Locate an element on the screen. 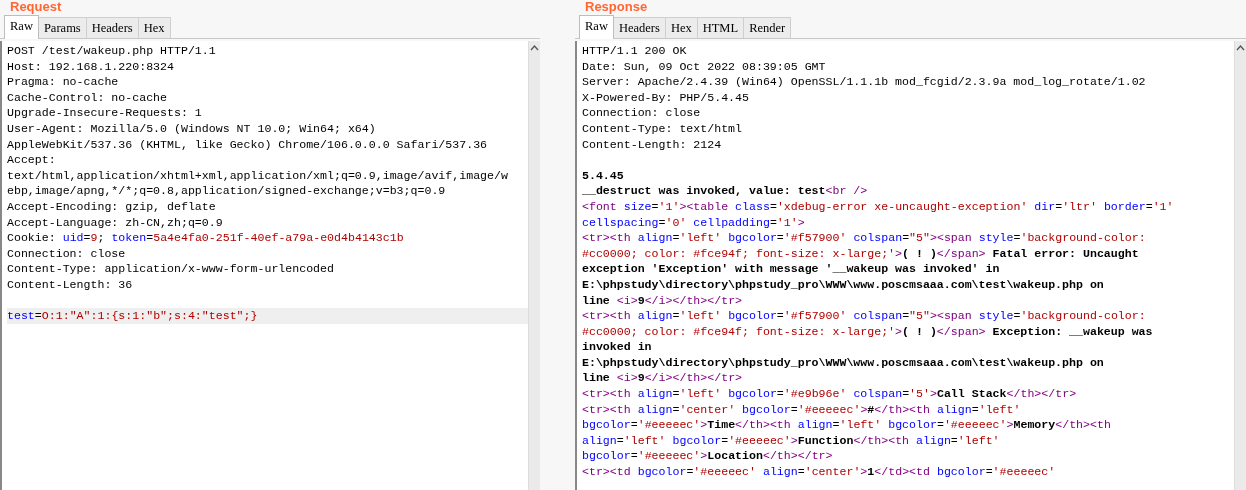 The image size is (1246, 490). code-line: Host: 192.168.1.220:8324 is located at coordinates (91, 66).